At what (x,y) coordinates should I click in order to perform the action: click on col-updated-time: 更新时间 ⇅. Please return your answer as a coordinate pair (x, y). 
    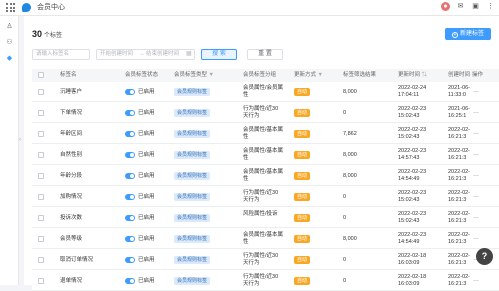
    Looking at the image, I should click on (412, 75).